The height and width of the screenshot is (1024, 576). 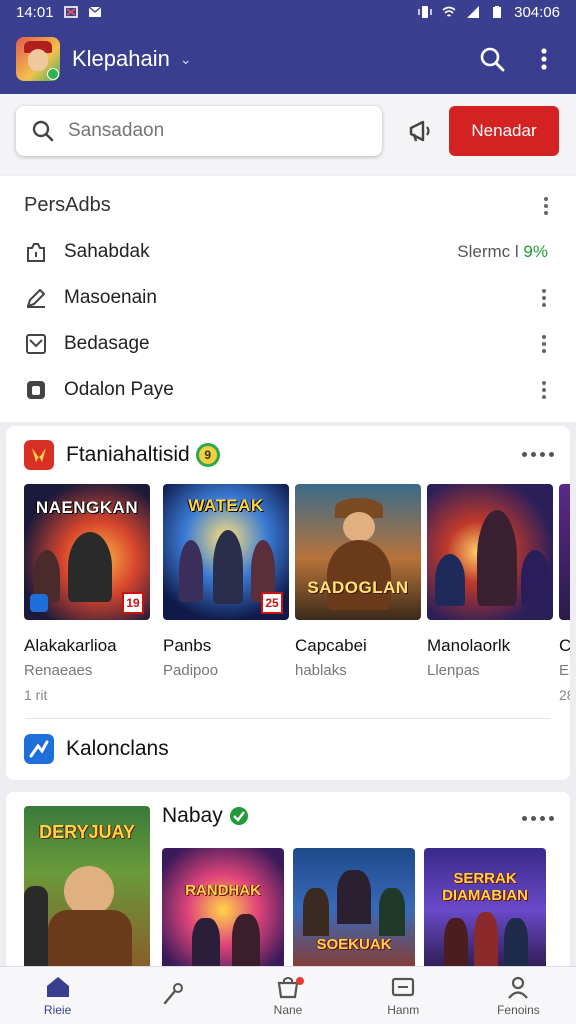 I want to click on tile-name: Manolaorlk, so click(x=469, y=645).